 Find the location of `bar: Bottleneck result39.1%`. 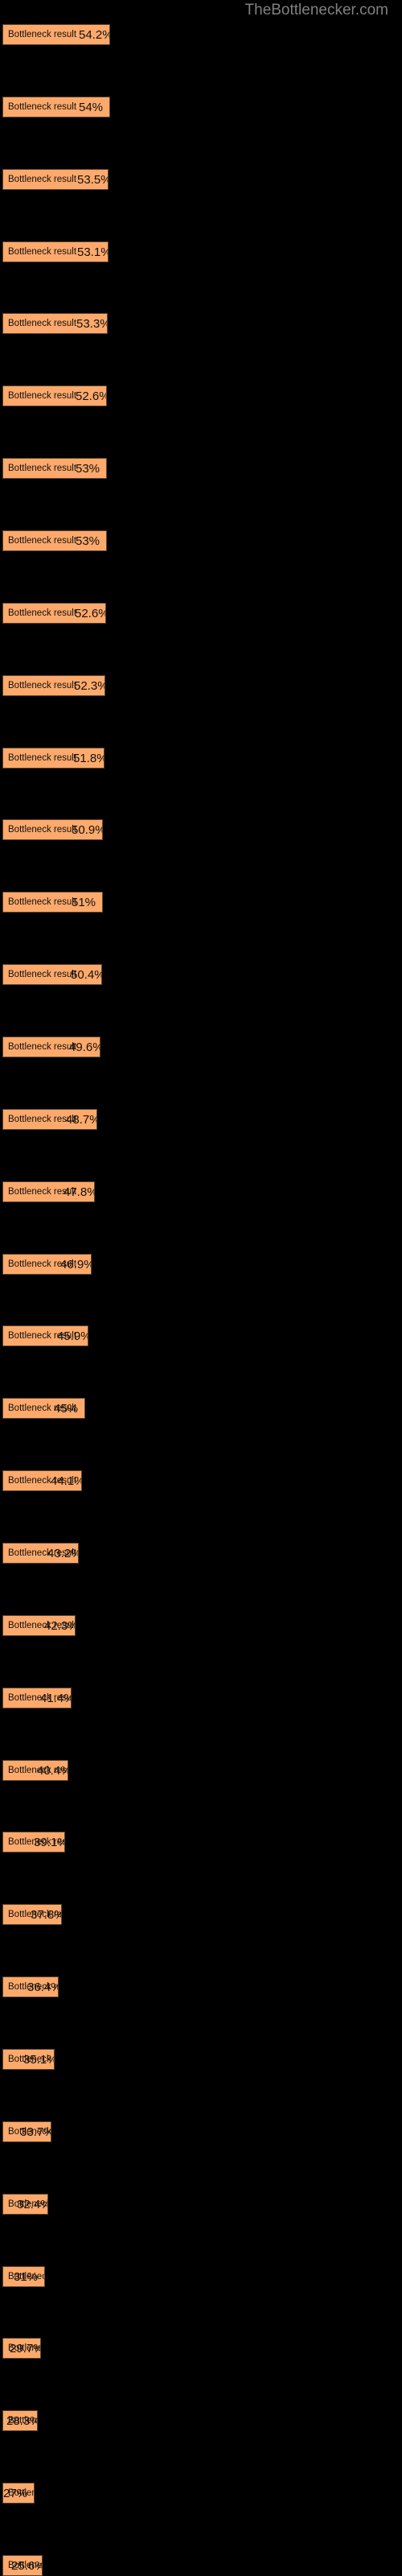

bar: Bottleneck result39.1% is located at coordinates (33, 1842).